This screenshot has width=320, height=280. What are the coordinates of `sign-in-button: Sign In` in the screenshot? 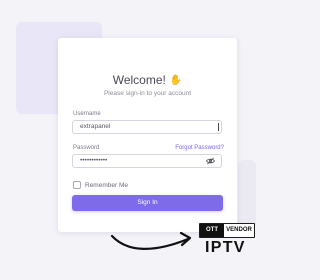 It's located at (147, 203).